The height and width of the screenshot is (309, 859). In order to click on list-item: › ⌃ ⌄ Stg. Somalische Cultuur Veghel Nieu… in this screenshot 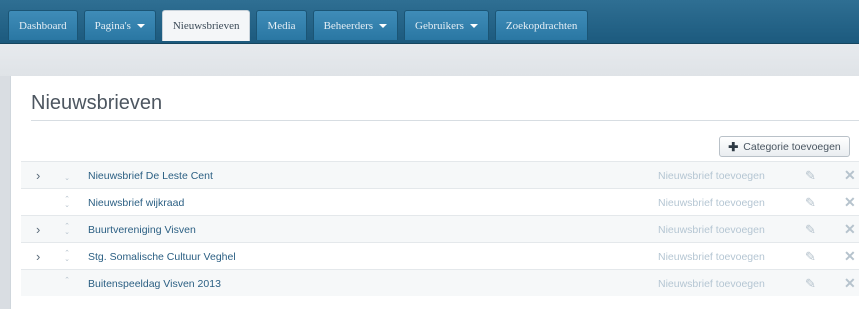, I will do `click(440, 255)`.